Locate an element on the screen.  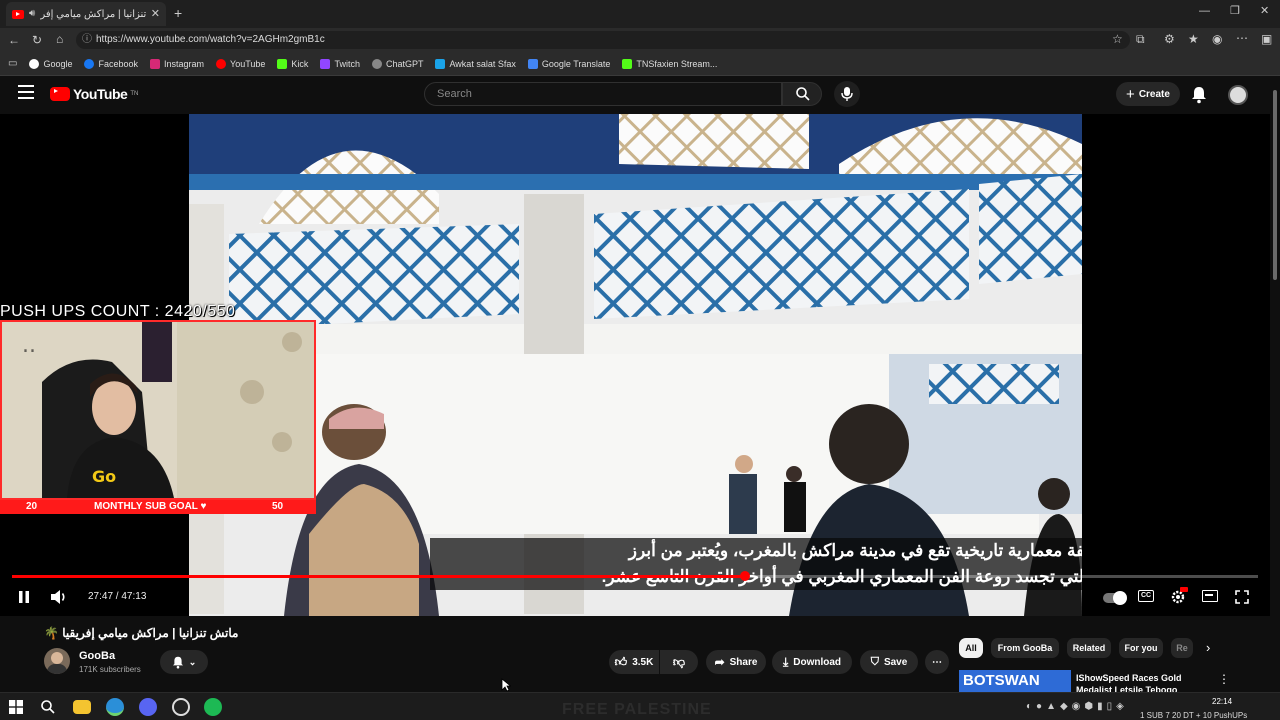
translate-icon is located at coordinates (532, 63).